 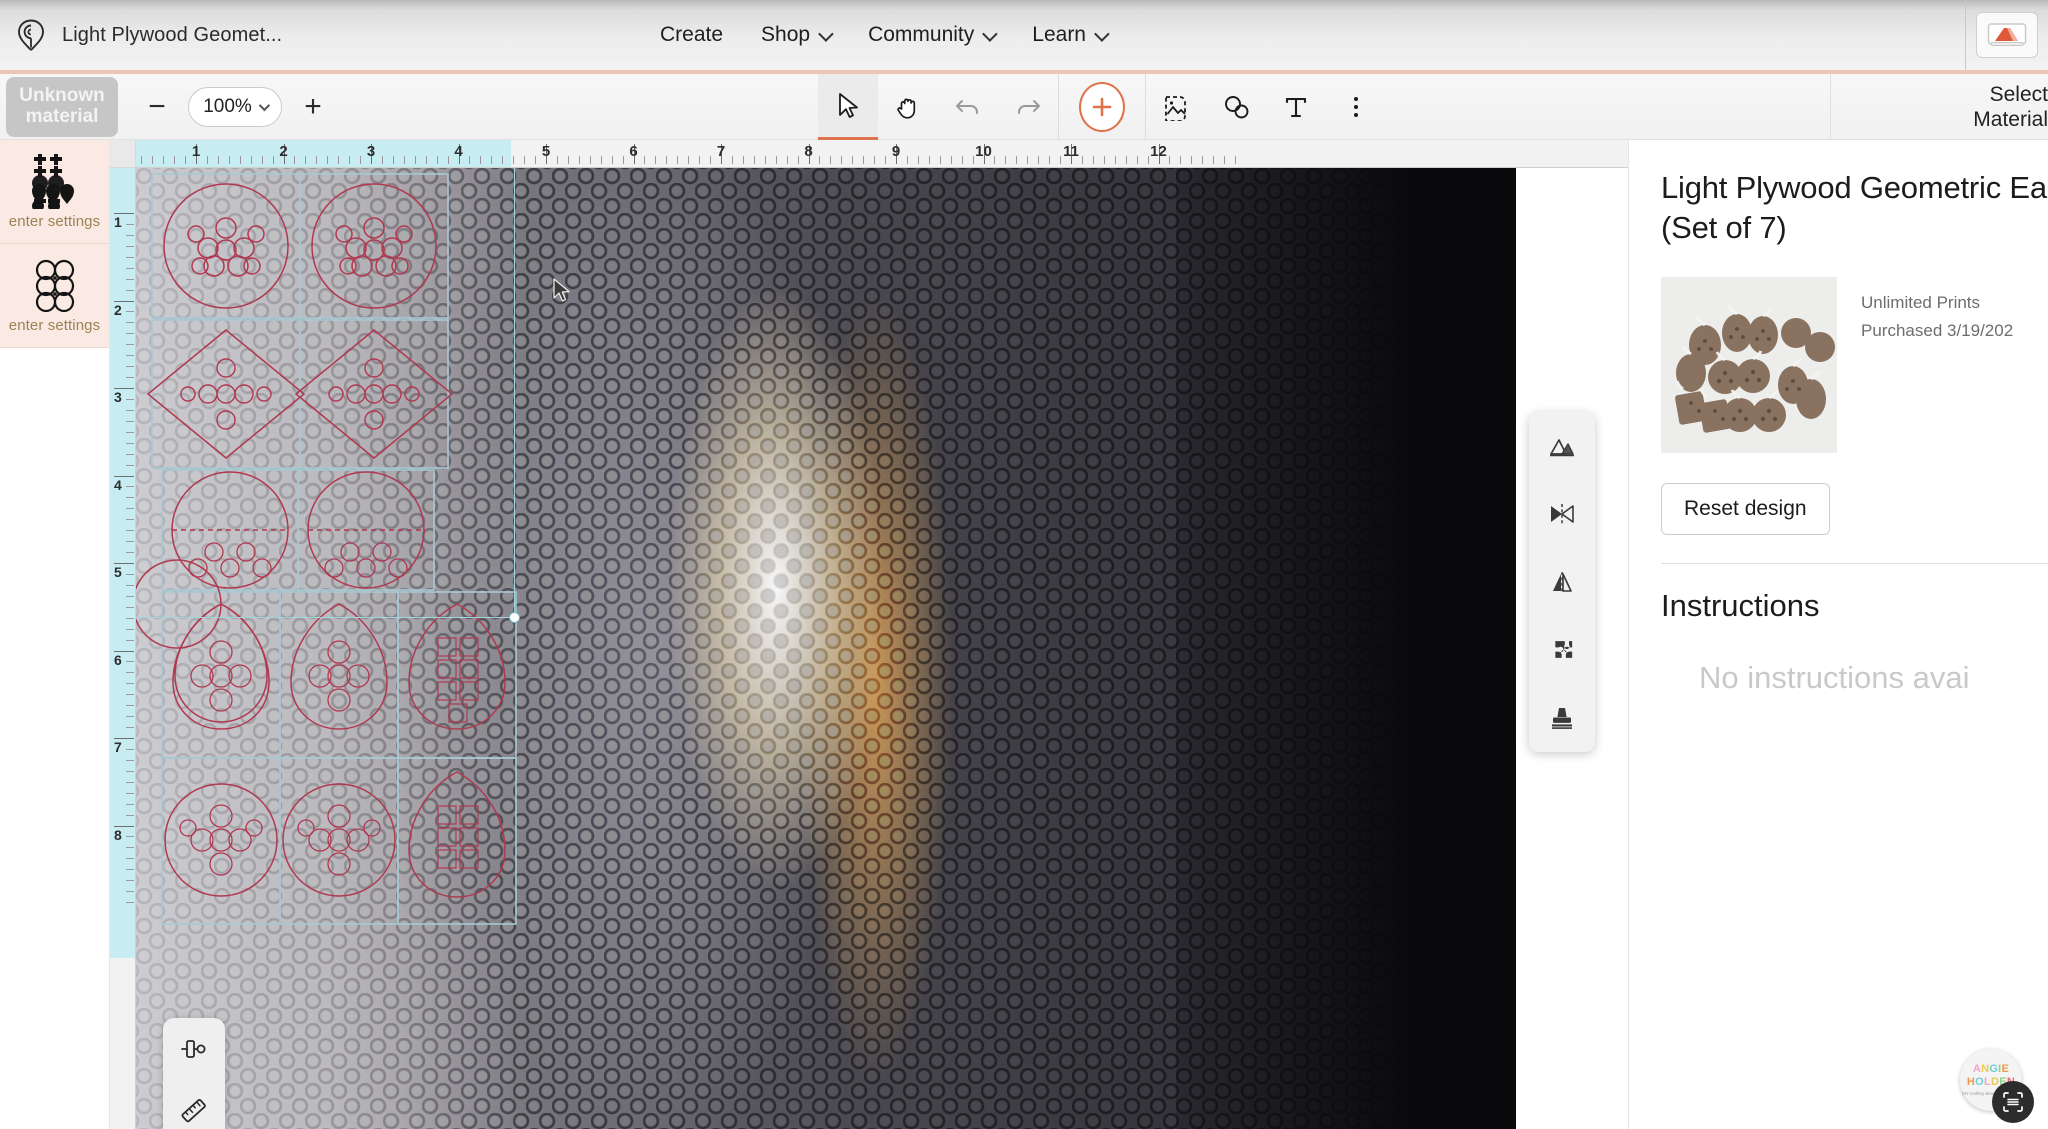 I want to click on nav-link-create: Create, so click(x=691, y=35).